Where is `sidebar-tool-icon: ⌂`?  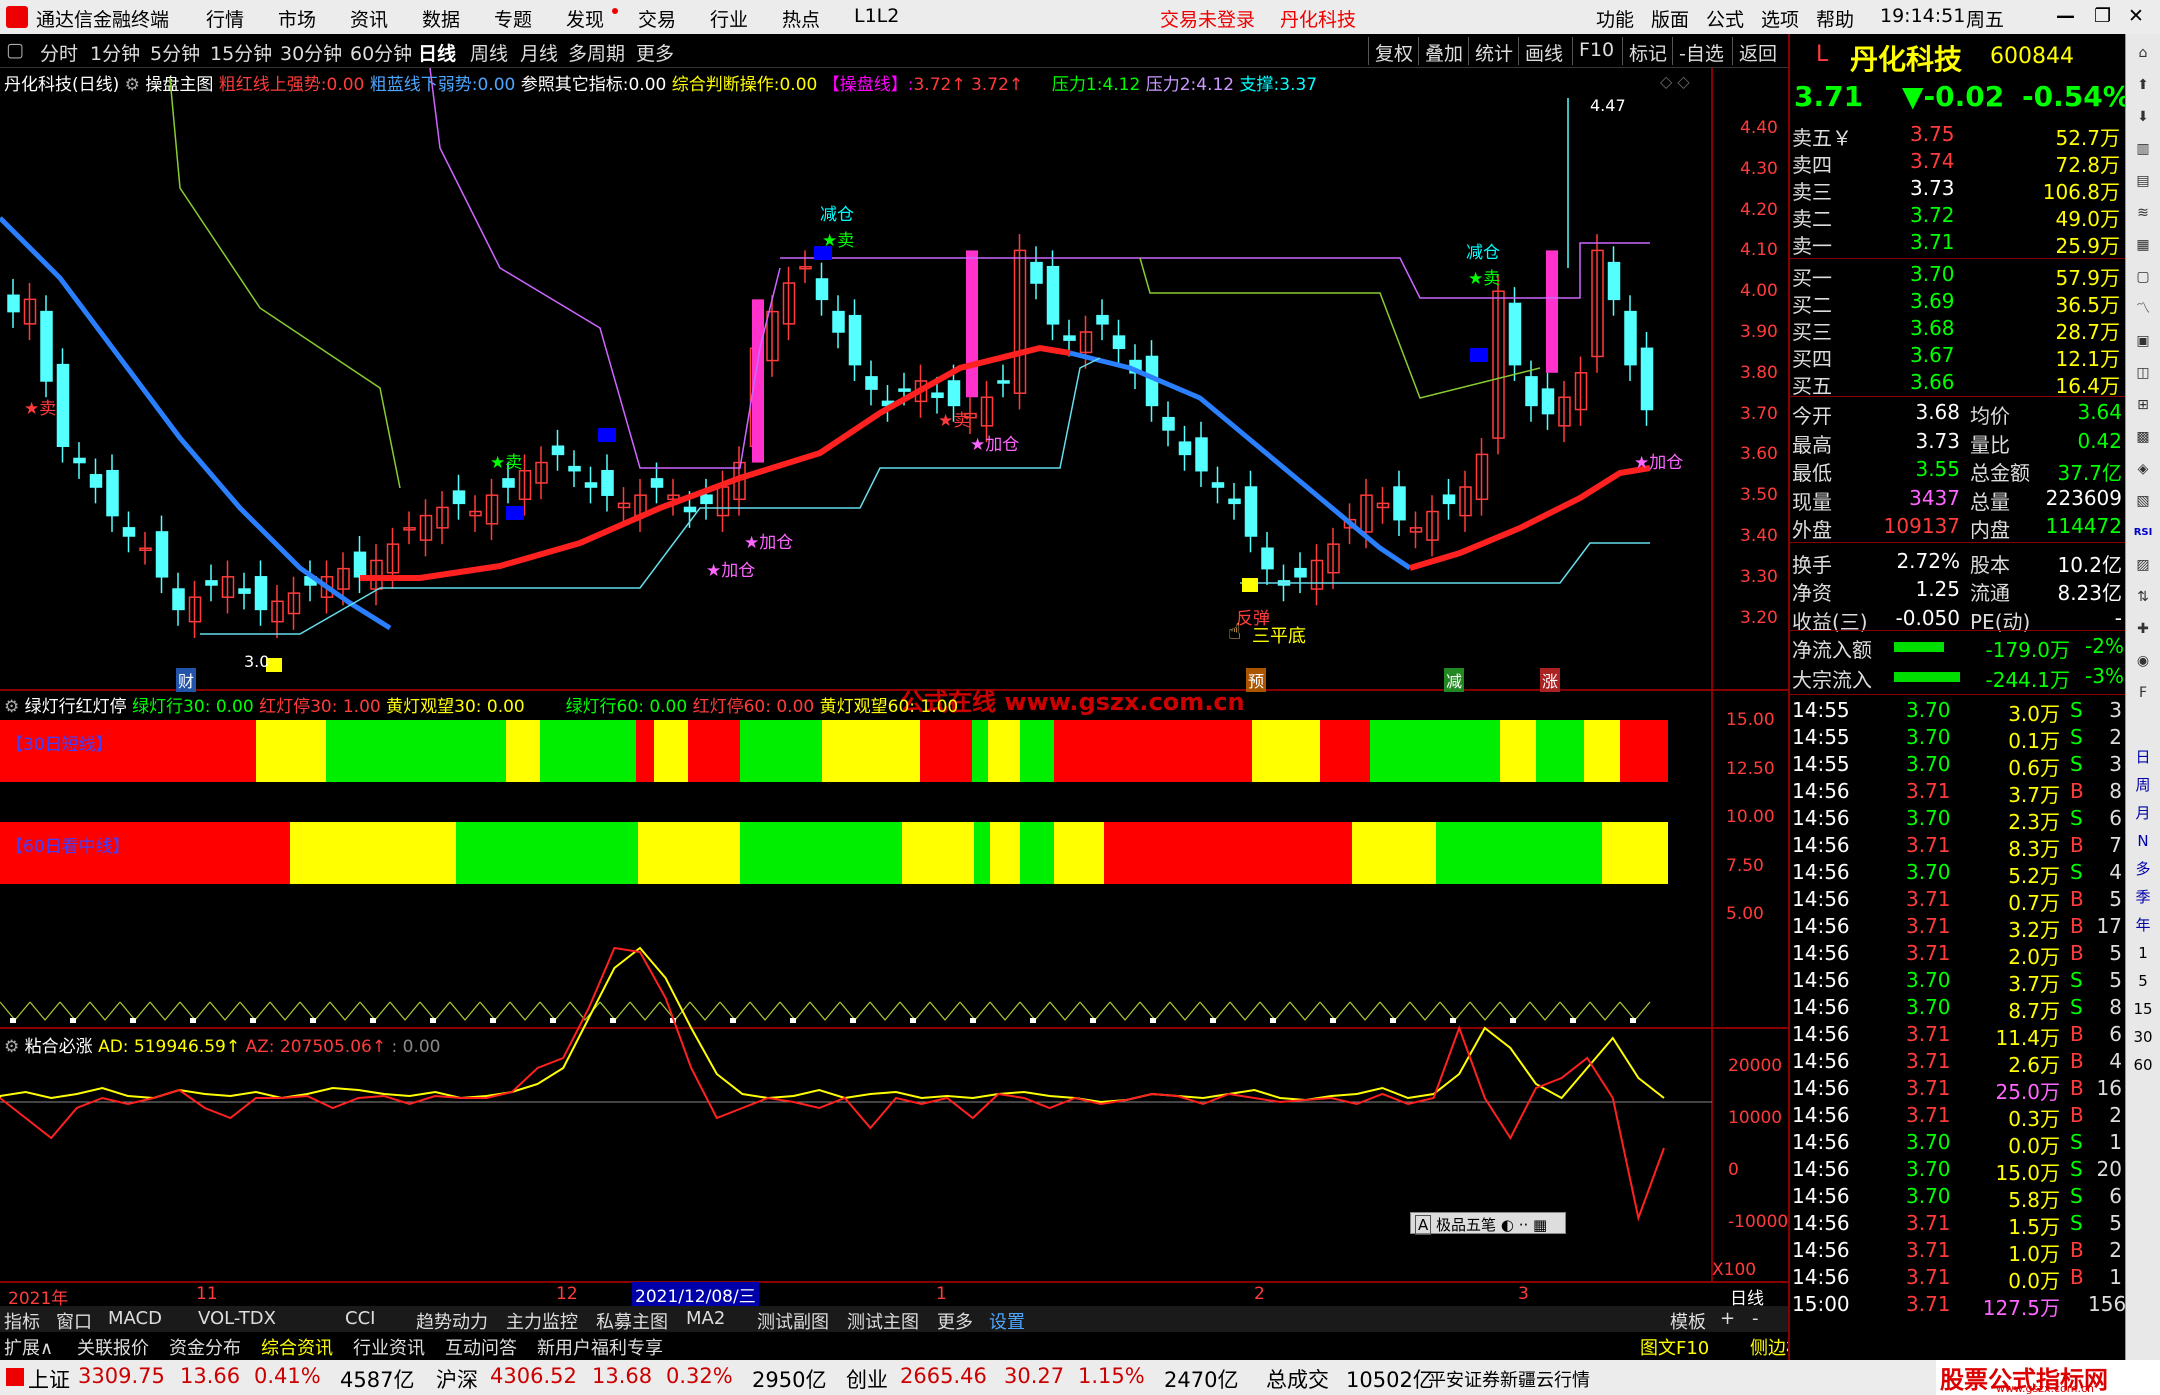
sidebar-tool-icon: ⌂ is located at coordinates (2143, 53).